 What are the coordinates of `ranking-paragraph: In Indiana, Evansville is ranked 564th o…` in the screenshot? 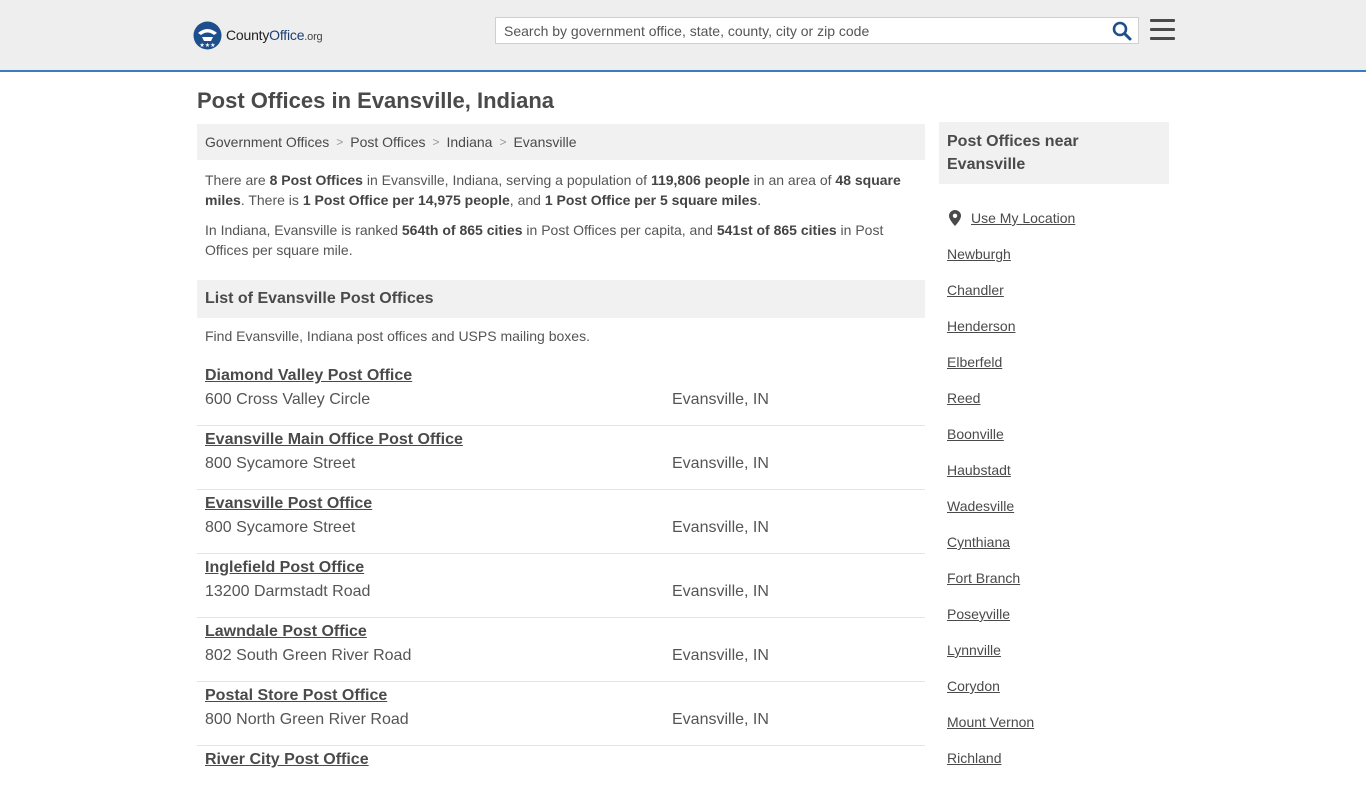 It's located at (544, 240).